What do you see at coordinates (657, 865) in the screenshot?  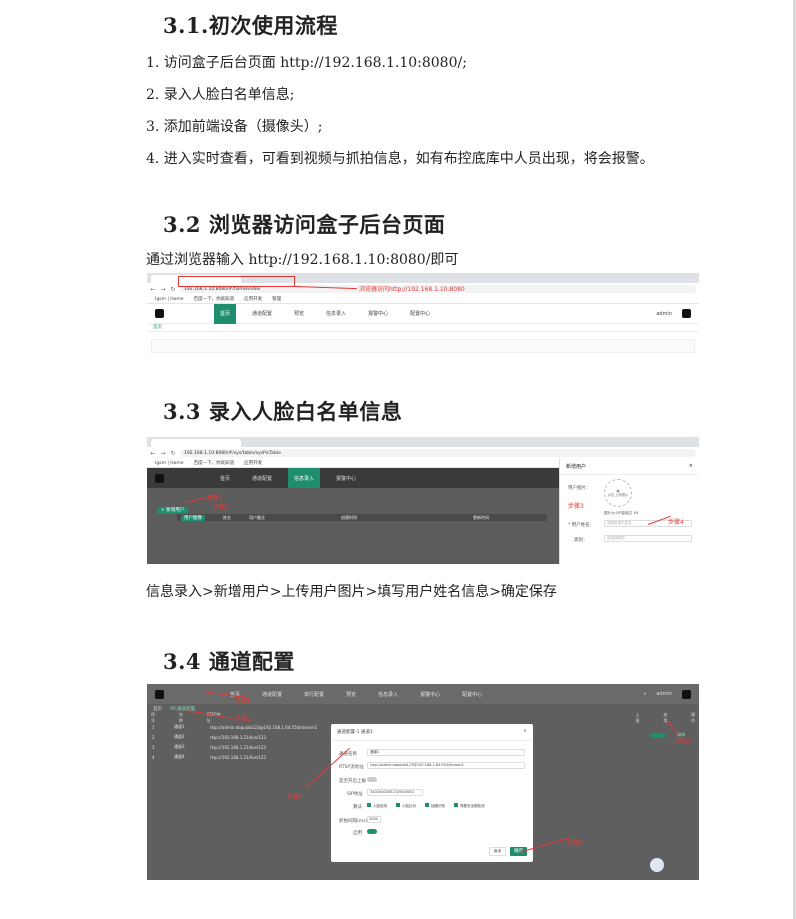 I see `floating-assistant-icon` at bounding box center [657, 865].